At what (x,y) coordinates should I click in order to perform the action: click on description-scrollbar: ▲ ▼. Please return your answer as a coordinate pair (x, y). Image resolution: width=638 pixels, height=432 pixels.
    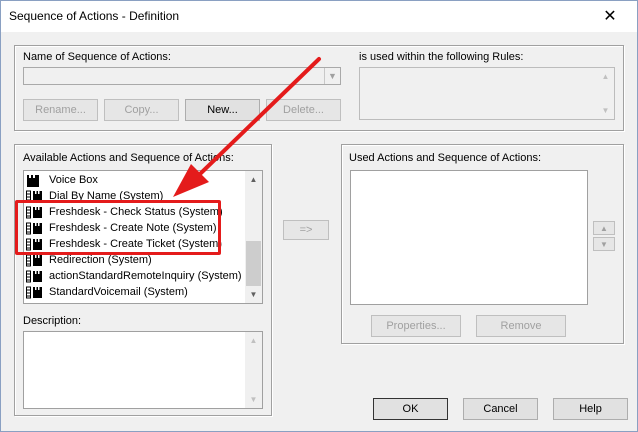
    Looking at the image, I should click on (253, 370).